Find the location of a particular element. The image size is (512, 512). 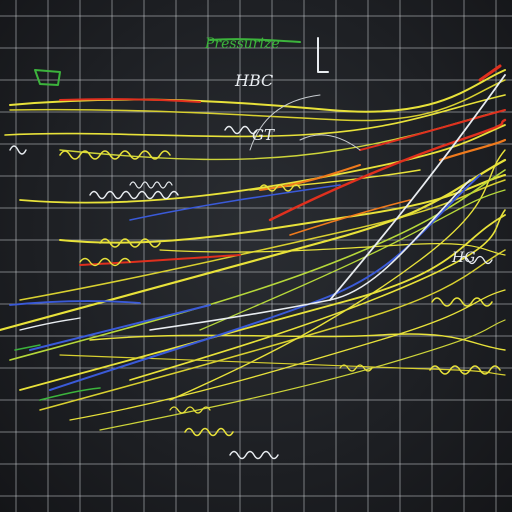

mid-mark: GT is located at coordinates (263, 135).